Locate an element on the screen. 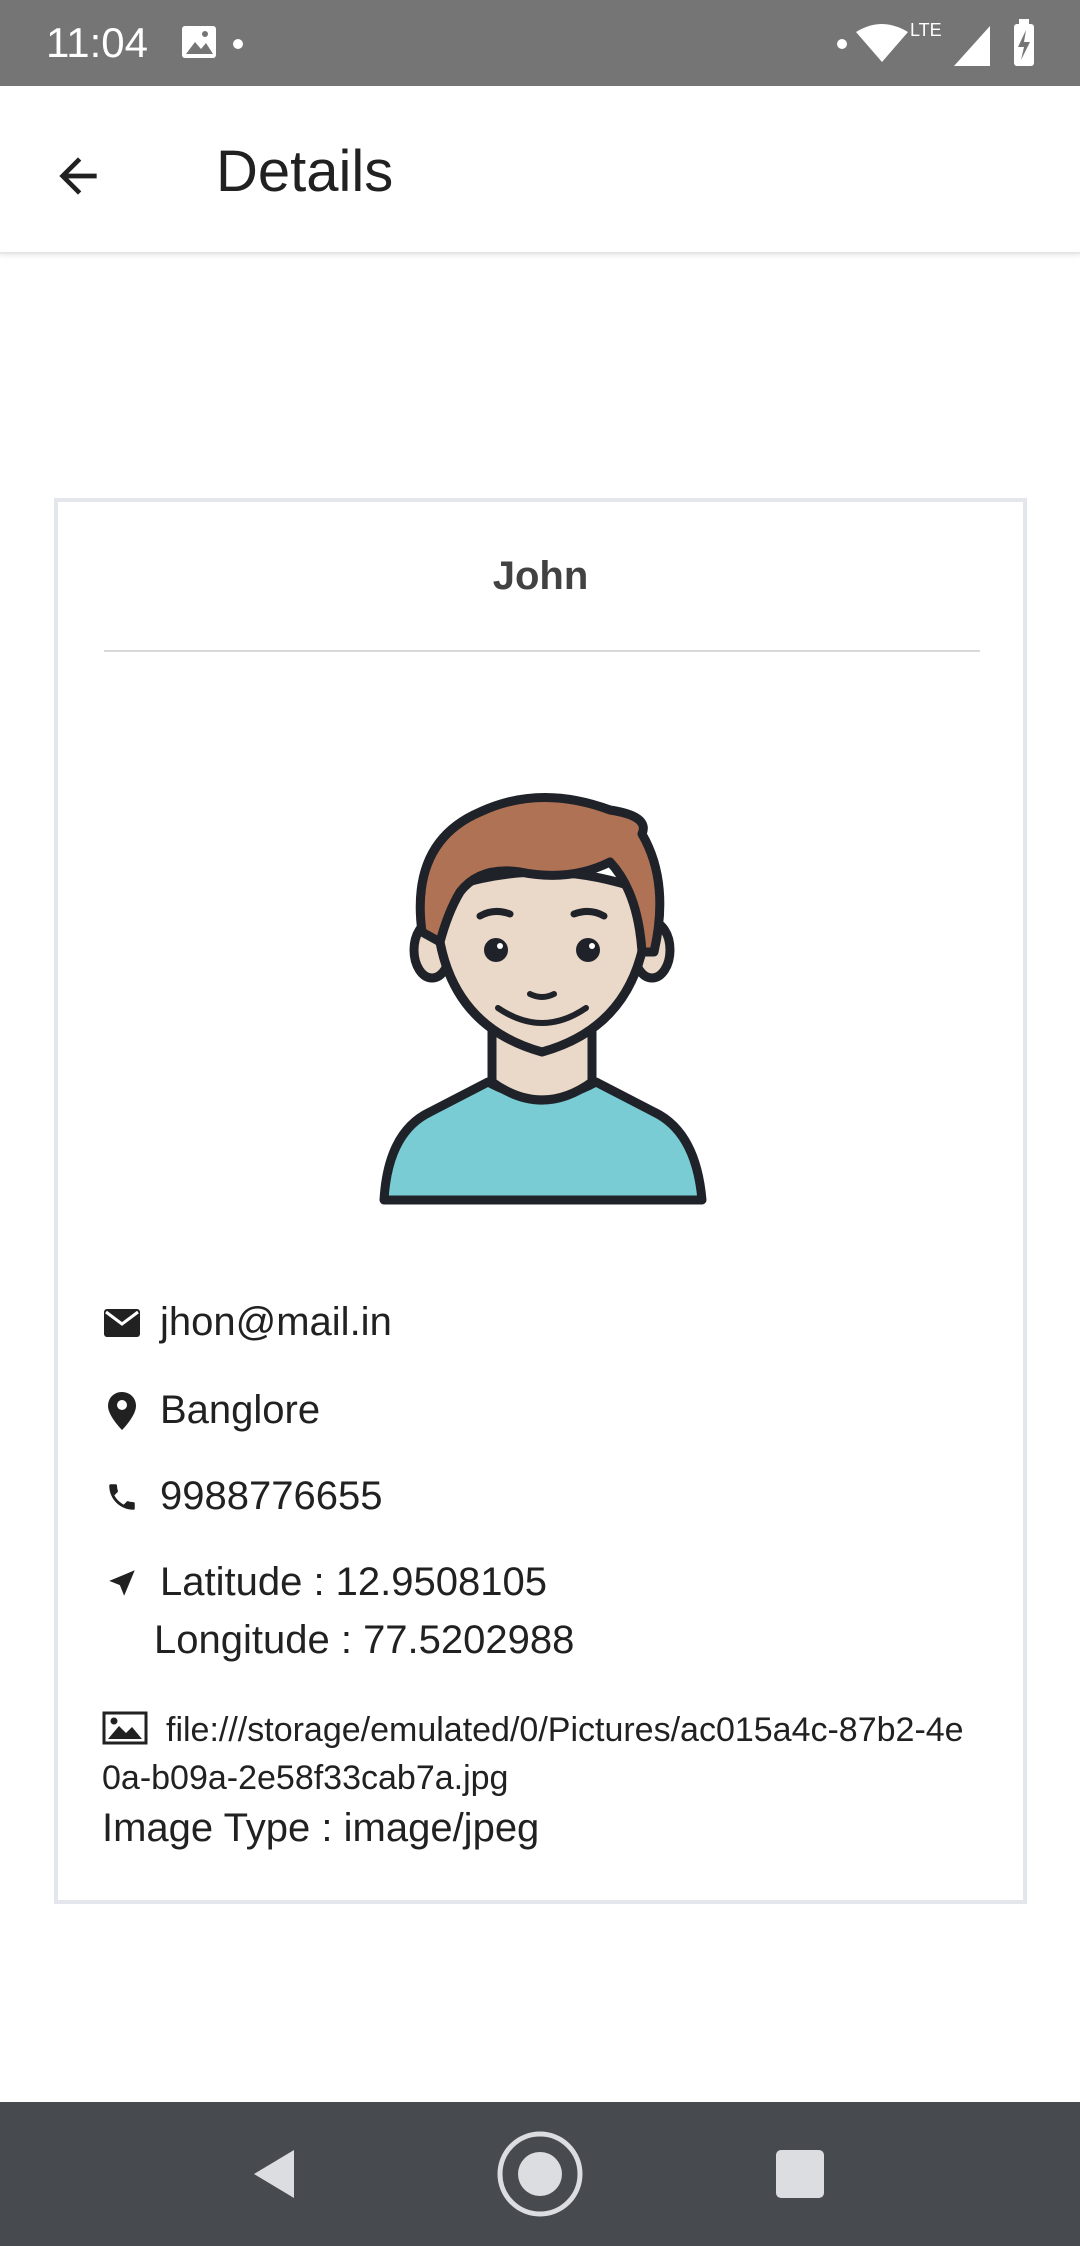 The image size is (1080, 2246). location-row: Banglore is located at coordinates (211, 1410).